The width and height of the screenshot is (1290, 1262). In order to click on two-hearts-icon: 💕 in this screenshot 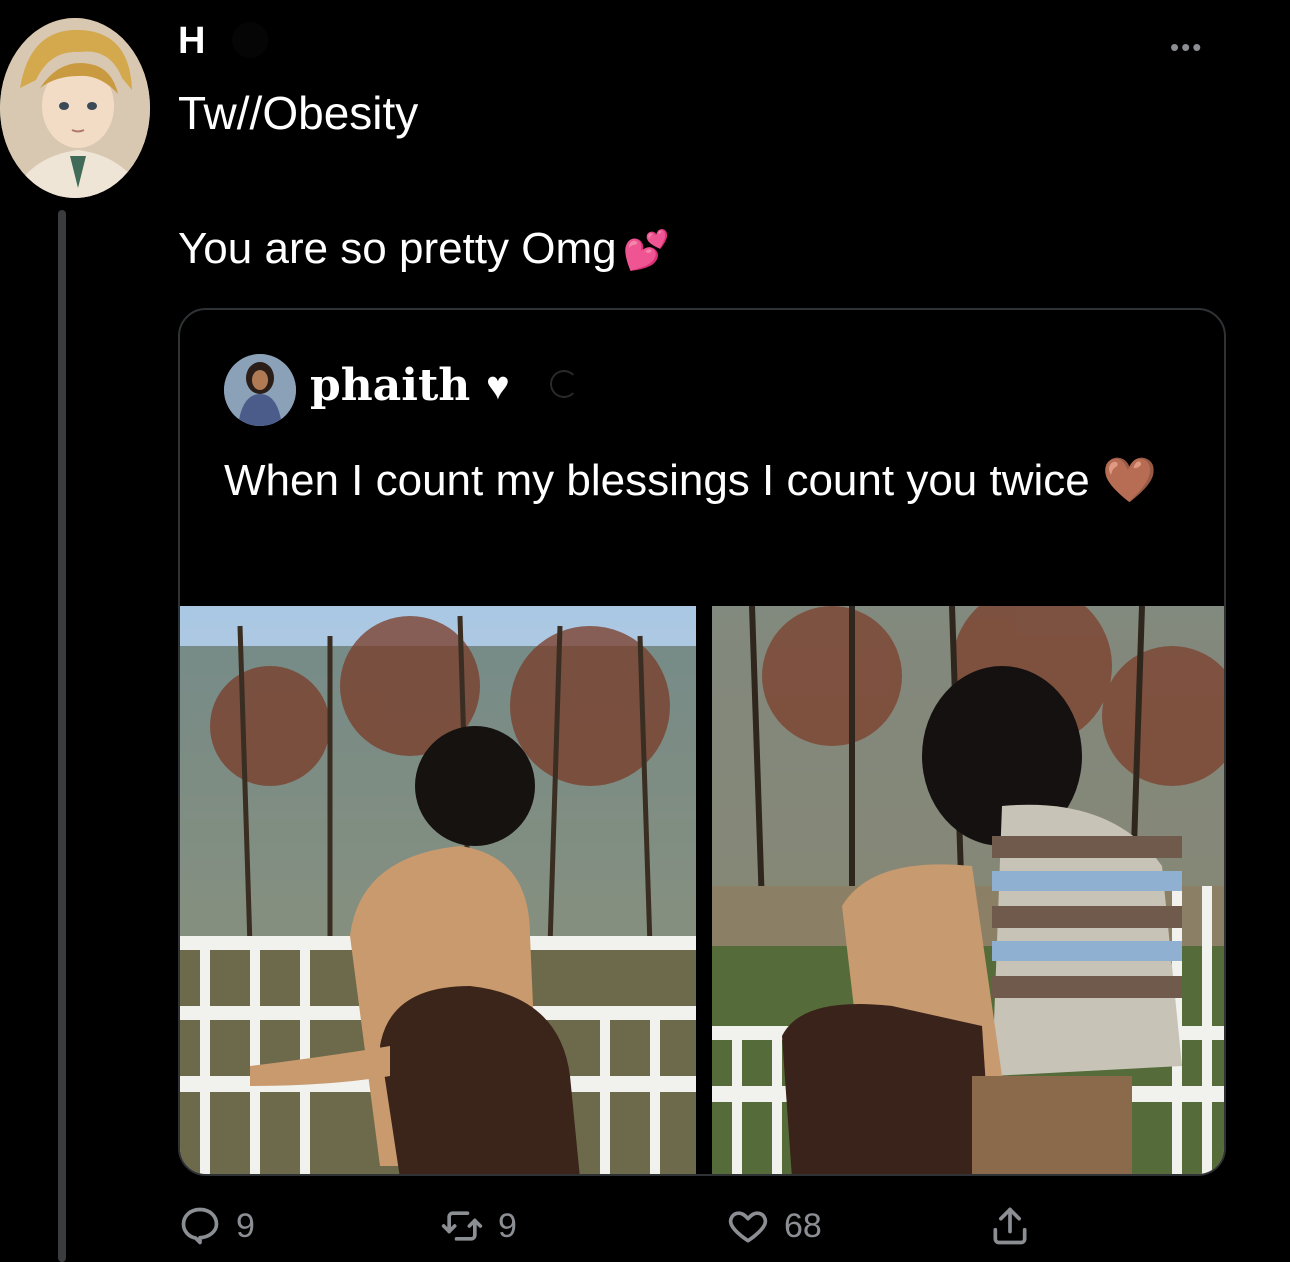, I will do `click(646, 251)`.